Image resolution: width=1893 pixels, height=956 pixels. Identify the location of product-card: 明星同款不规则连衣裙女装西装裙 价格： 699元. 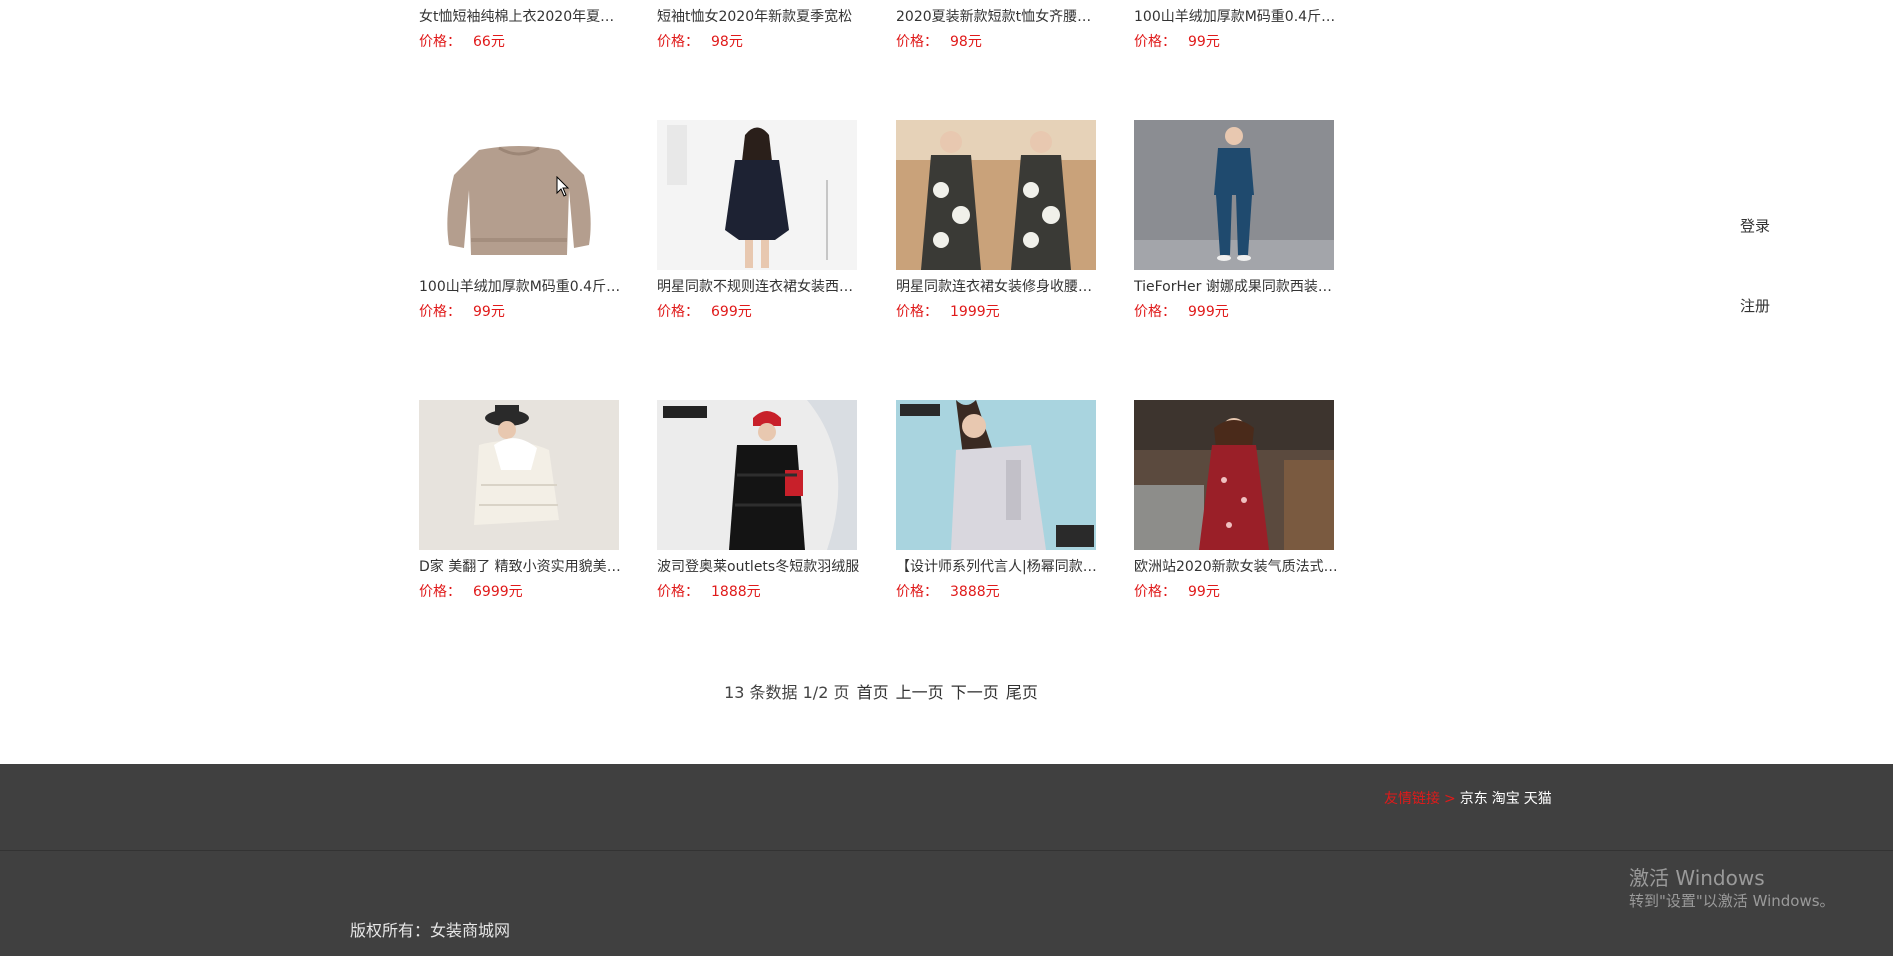
(759, 220).